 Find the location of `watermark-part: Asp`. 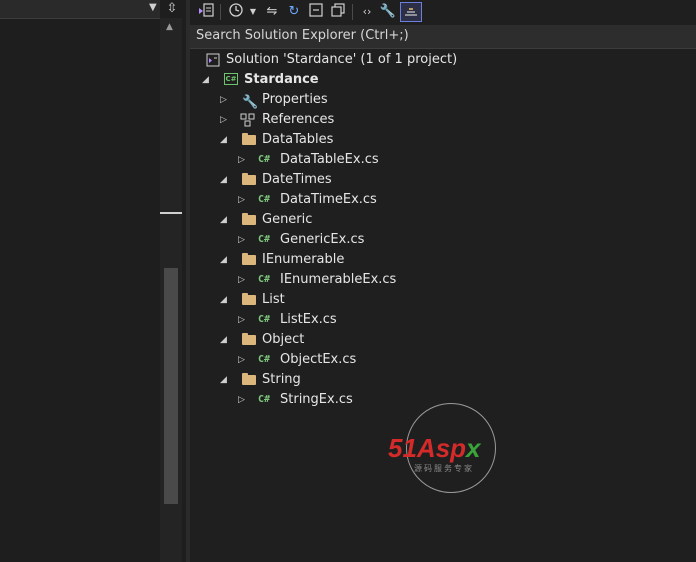

watermark-part: Asp is located at coordinates (441, 448).